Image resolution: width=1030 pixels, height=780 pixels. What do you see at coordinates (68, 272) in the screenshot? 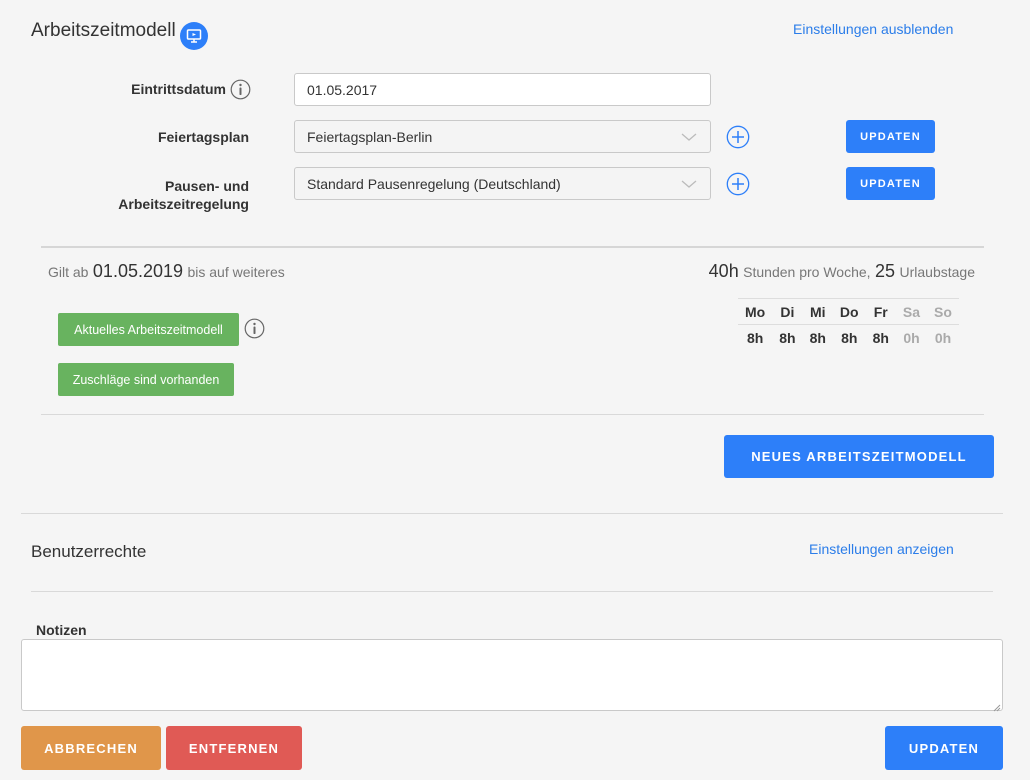
I see `validity-prefix: Gilt ab` at bounding box center [68, 272].